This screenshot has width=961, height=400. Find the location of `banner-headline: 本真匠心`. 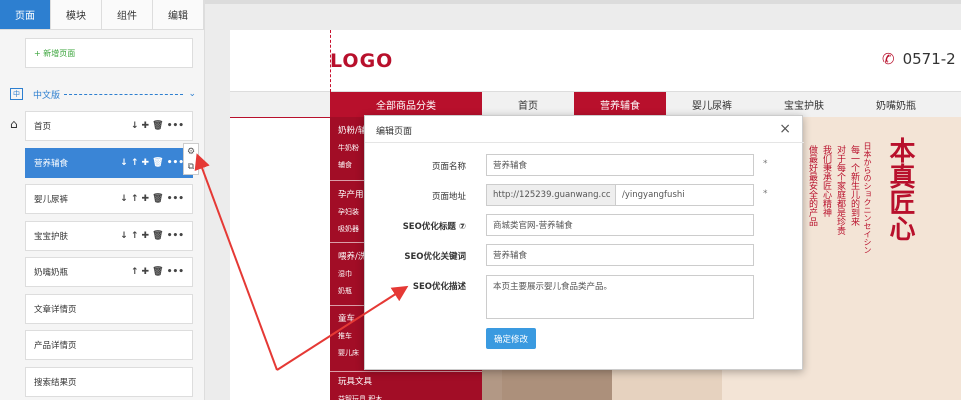

banner-headline: 本真匠心 is located at coordinates (900, 189).